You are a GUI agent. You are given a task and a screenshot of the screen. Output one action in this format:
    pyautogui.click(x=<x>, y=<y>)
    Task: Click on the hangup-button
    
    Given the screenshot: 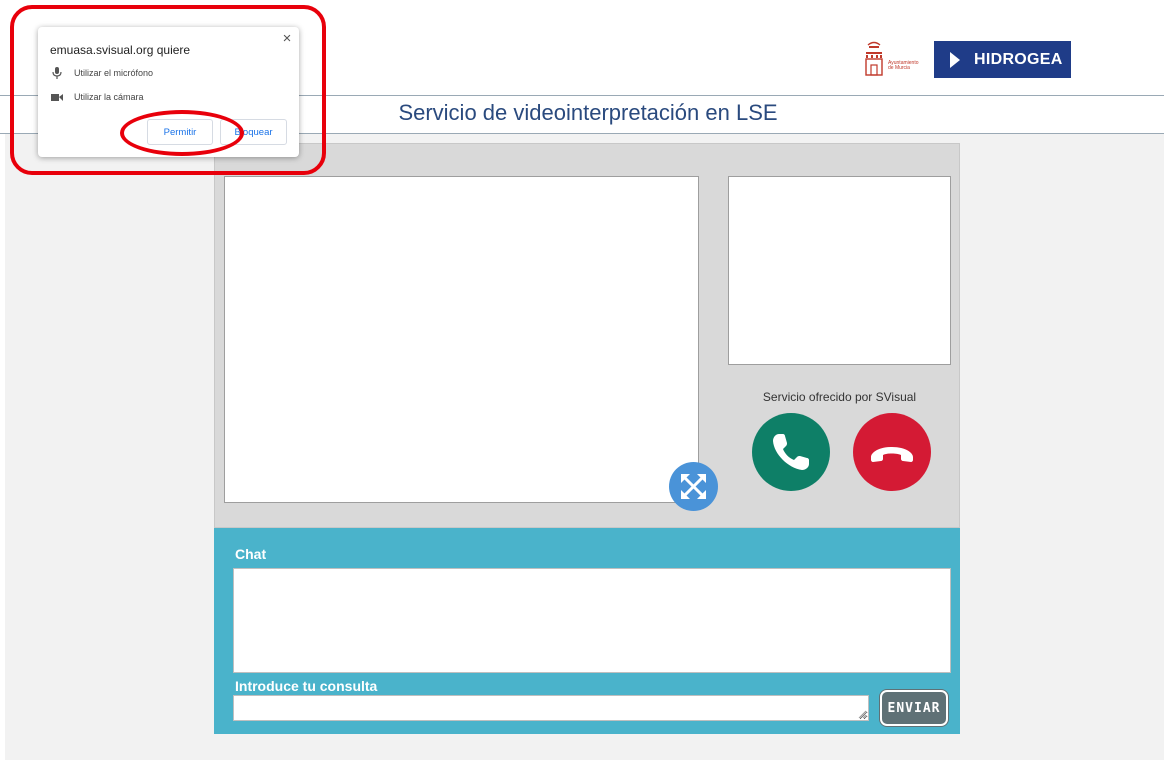 What is the action you would take?
    pyautogui.click(x=892, y=452)
    